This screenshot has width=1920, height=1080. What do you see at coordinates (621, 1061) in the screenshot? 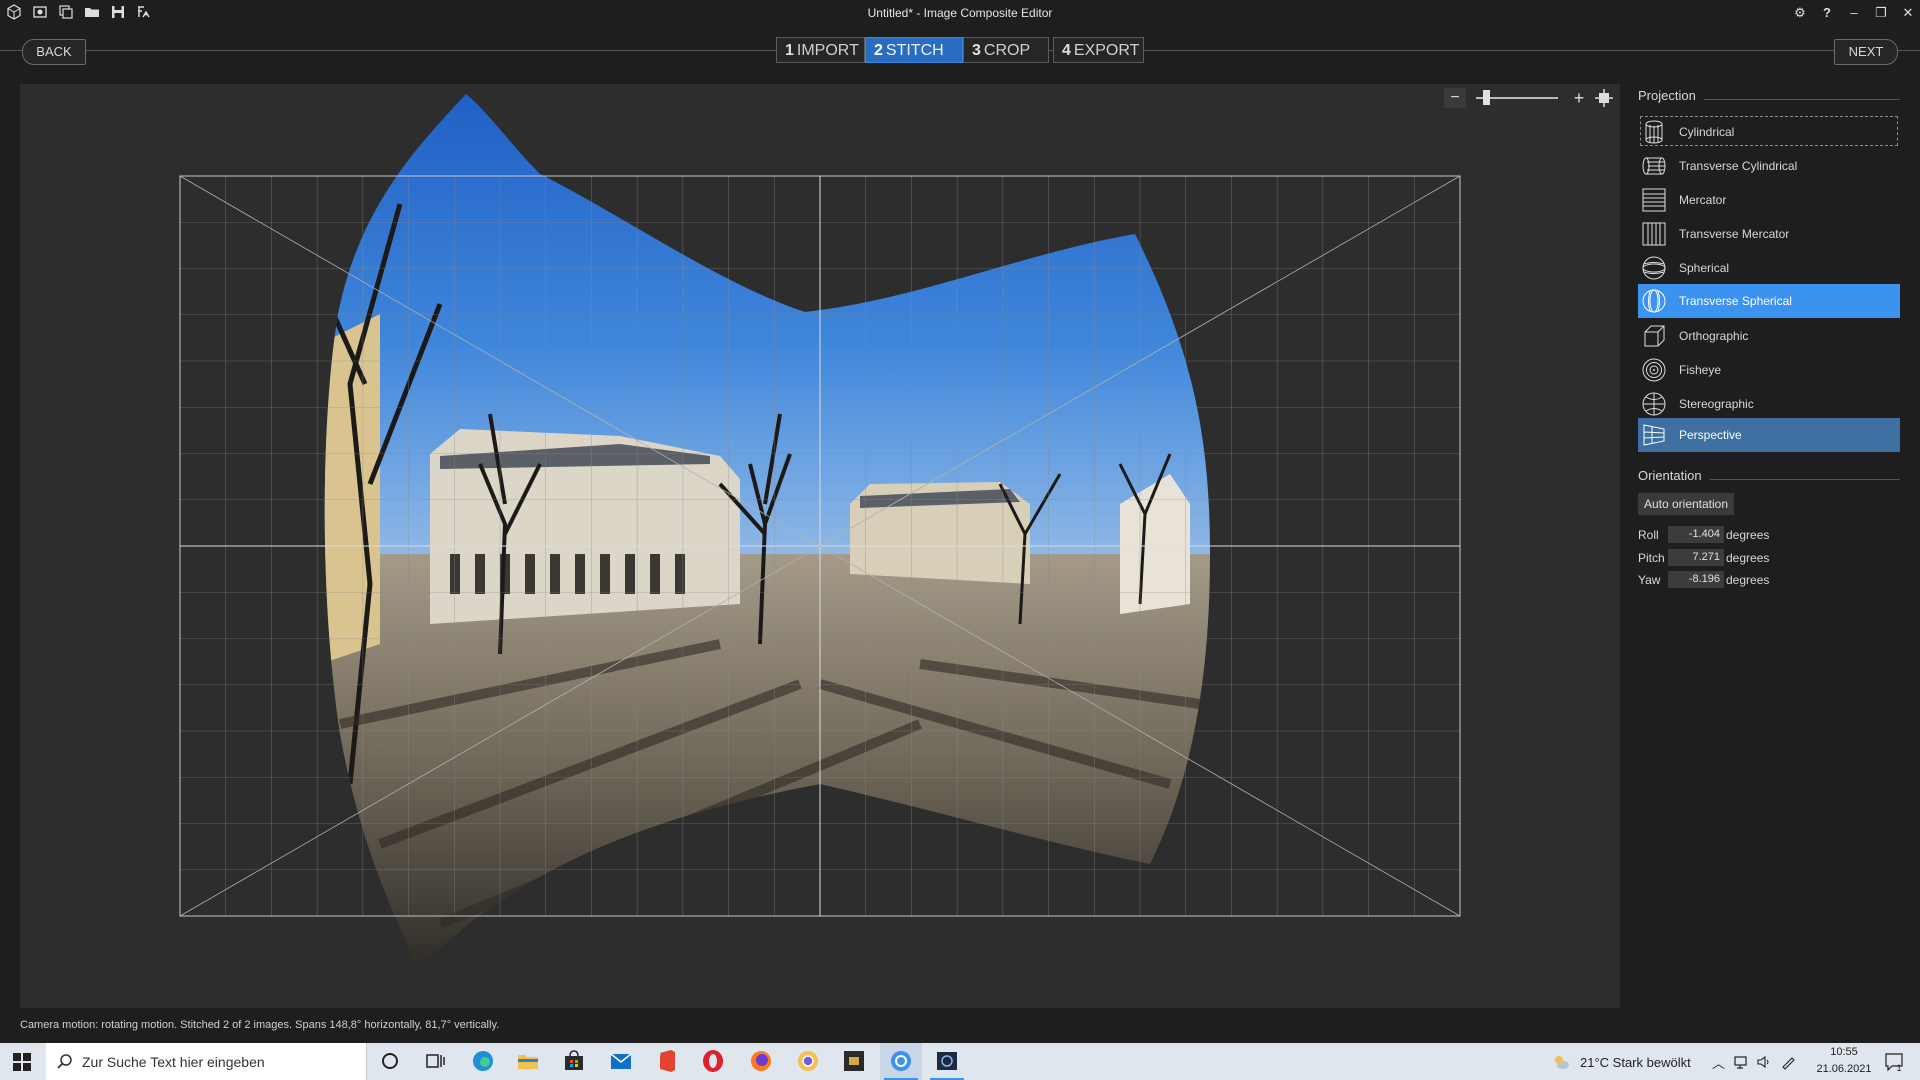
I see `mail-icon` at bounding box center [621, 1061].